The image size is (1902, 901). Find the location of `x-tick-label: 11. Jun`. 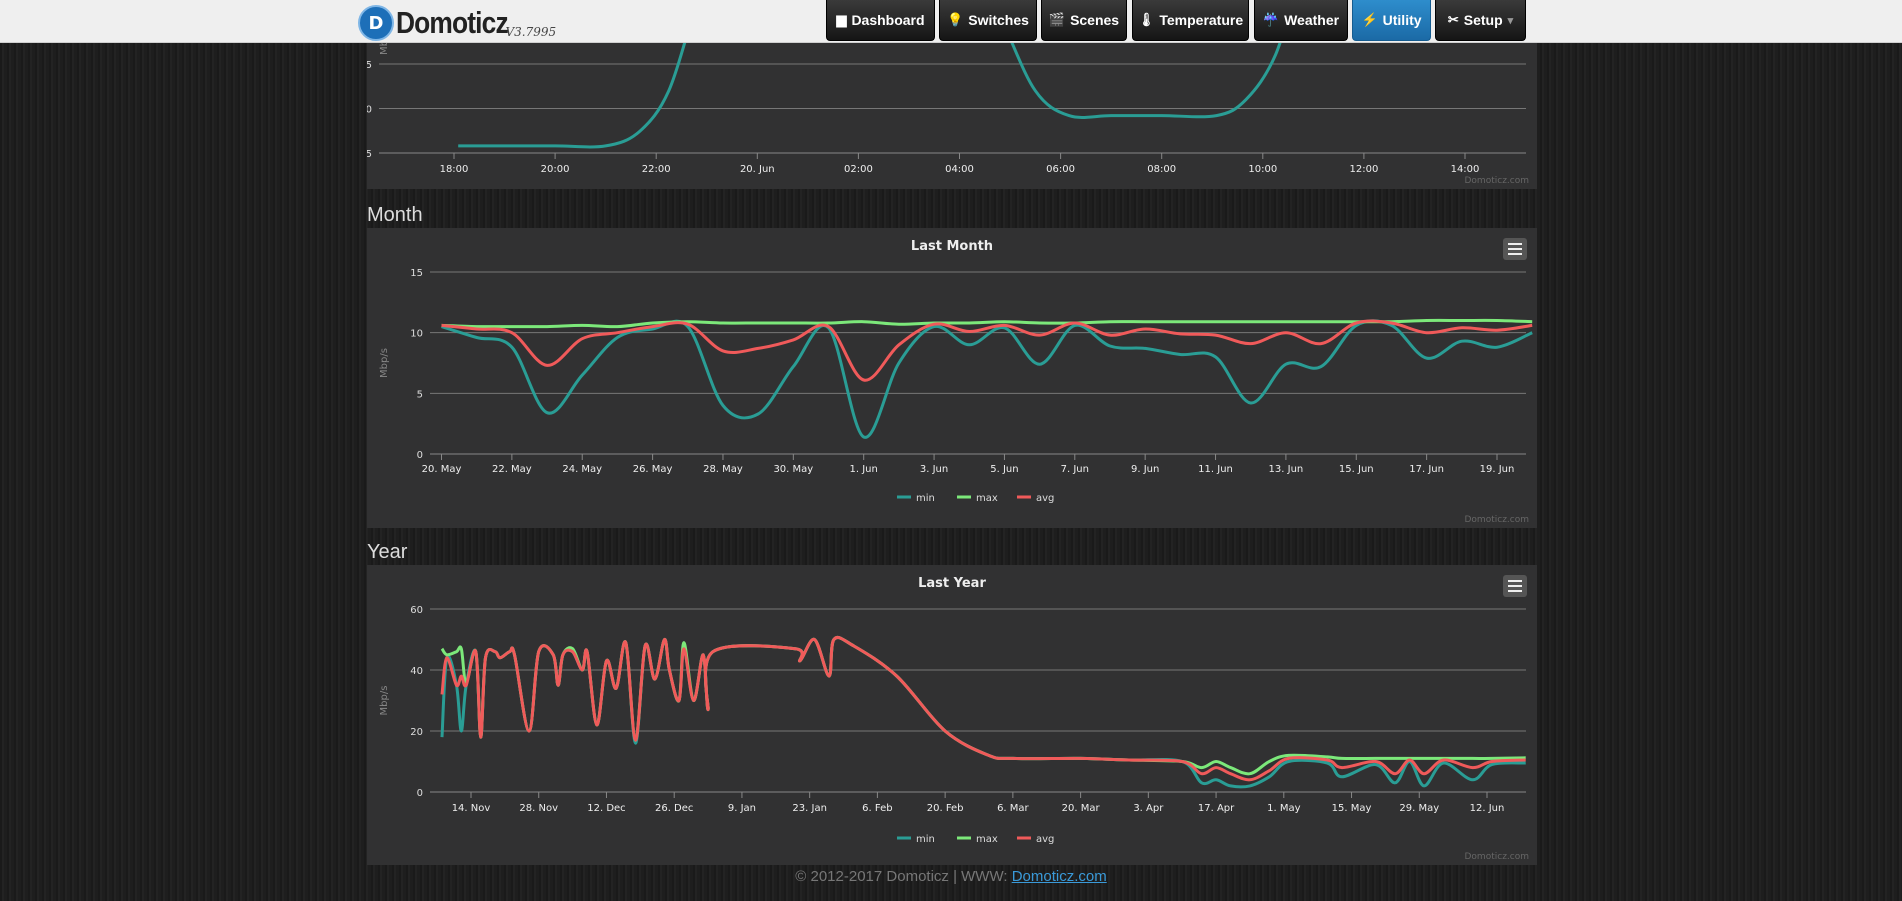

x-tick-label: 11. Jun is located at coordinates (1215, 469).